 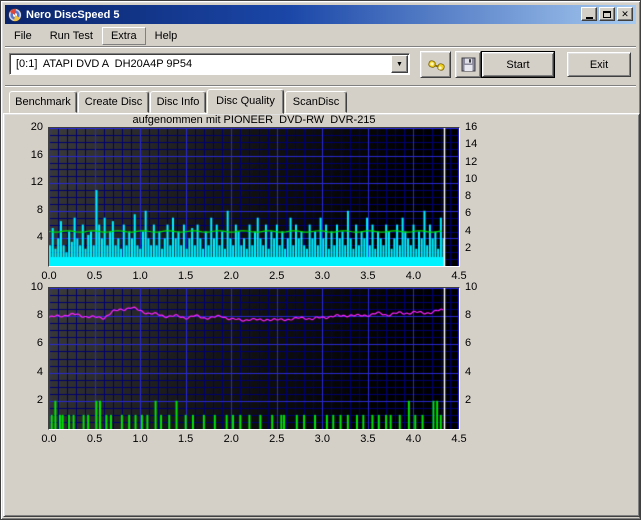 What do you see at coordinates (123, 35) in the screenshot?
I see `menu-item-extra: Extra` at bounding box center [123, 35].